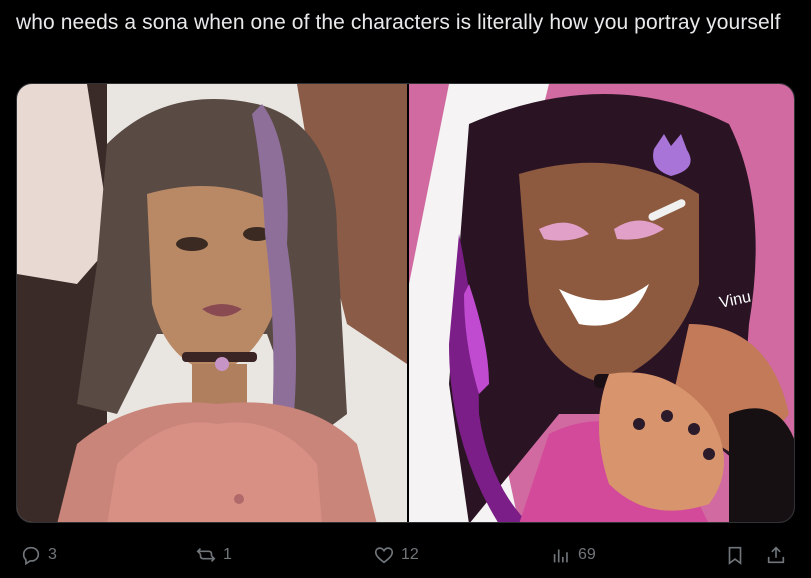 The width and height of the screenshot is (811, 578). I want to click on bookmark-button, so click(735, 555).